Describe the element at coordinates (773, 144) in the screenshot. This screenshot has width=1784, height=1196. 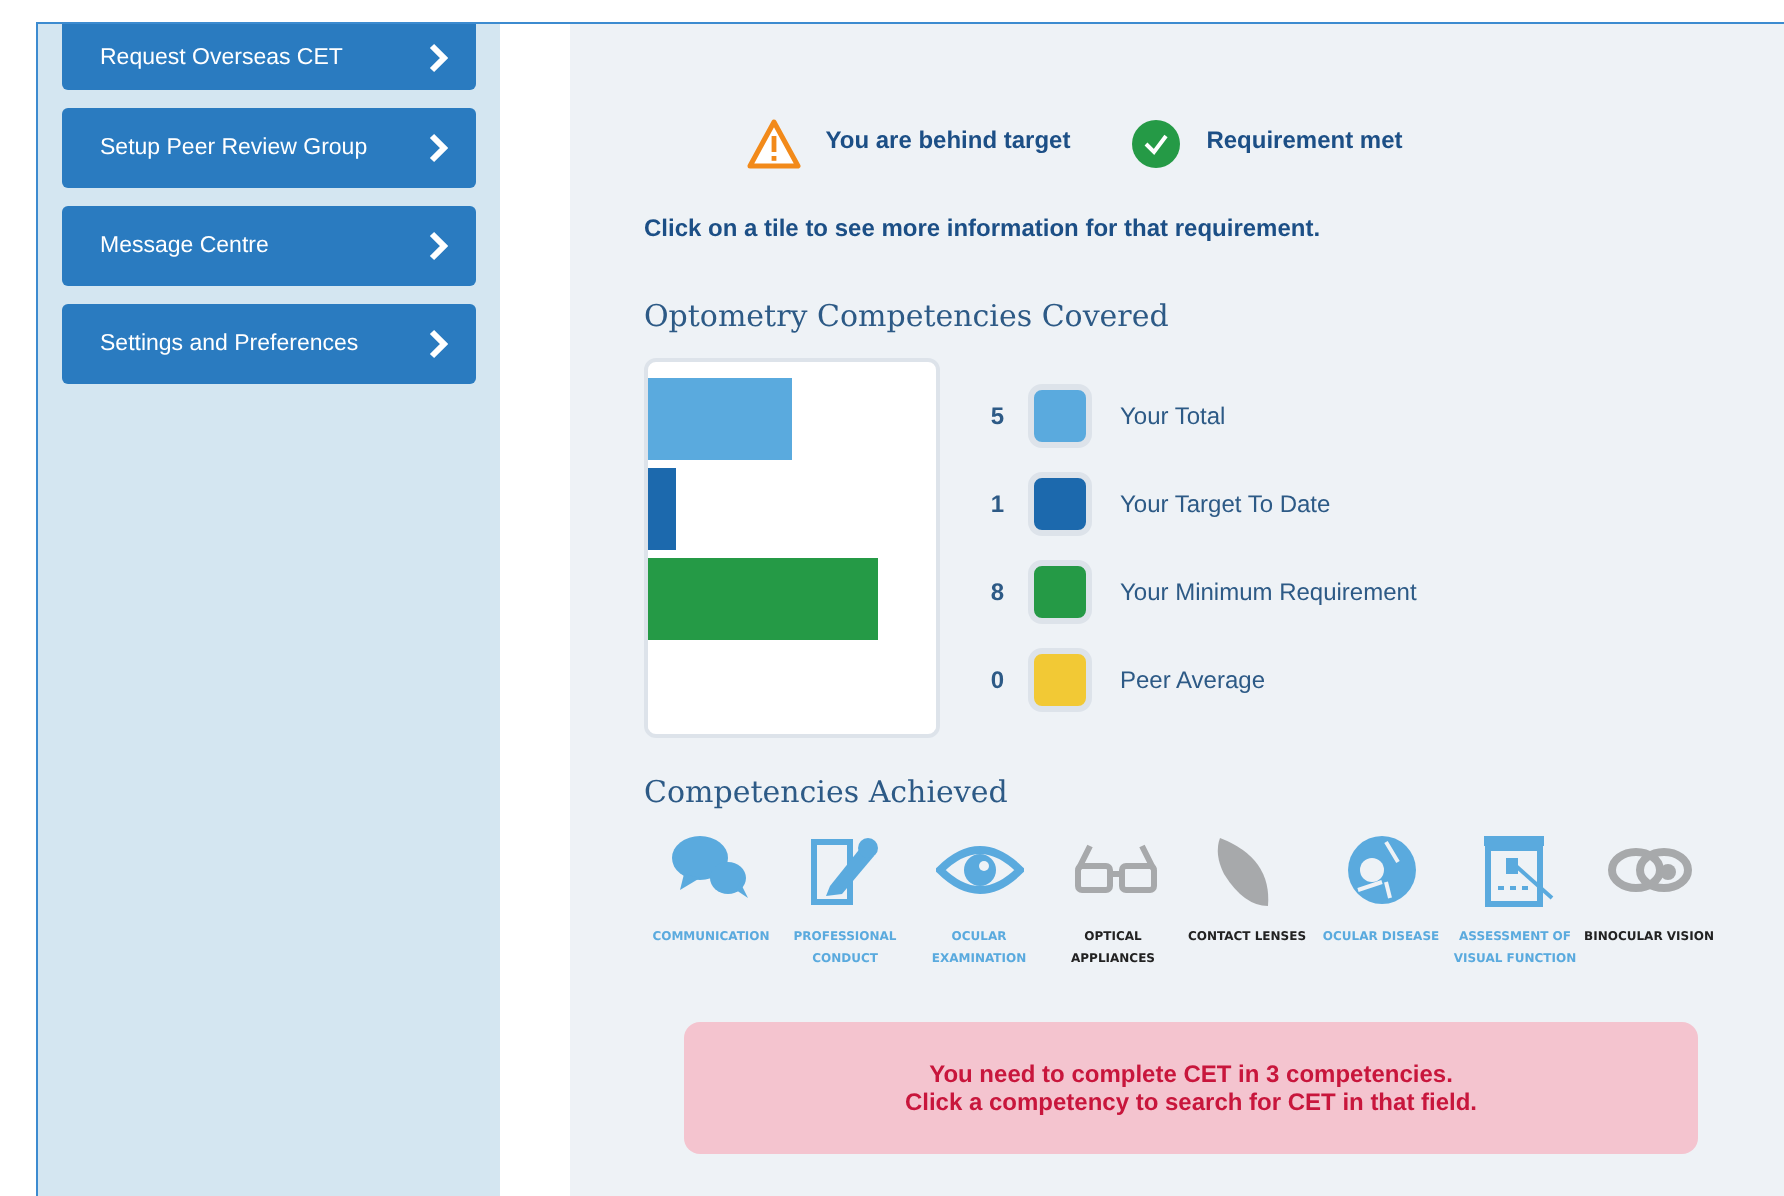
I see `warning-icon` at that location.